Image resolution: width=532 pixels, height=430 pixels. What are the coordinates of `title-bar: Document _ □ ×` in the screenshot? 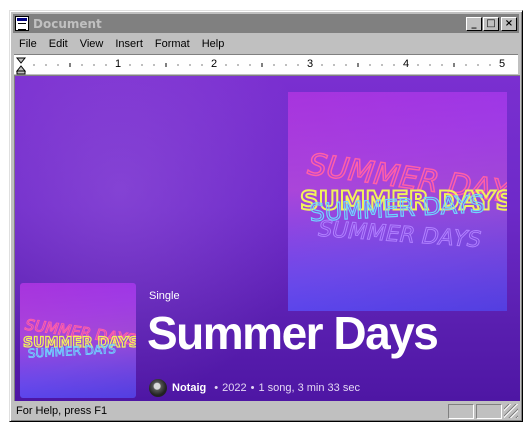 It's located at (266, 23).